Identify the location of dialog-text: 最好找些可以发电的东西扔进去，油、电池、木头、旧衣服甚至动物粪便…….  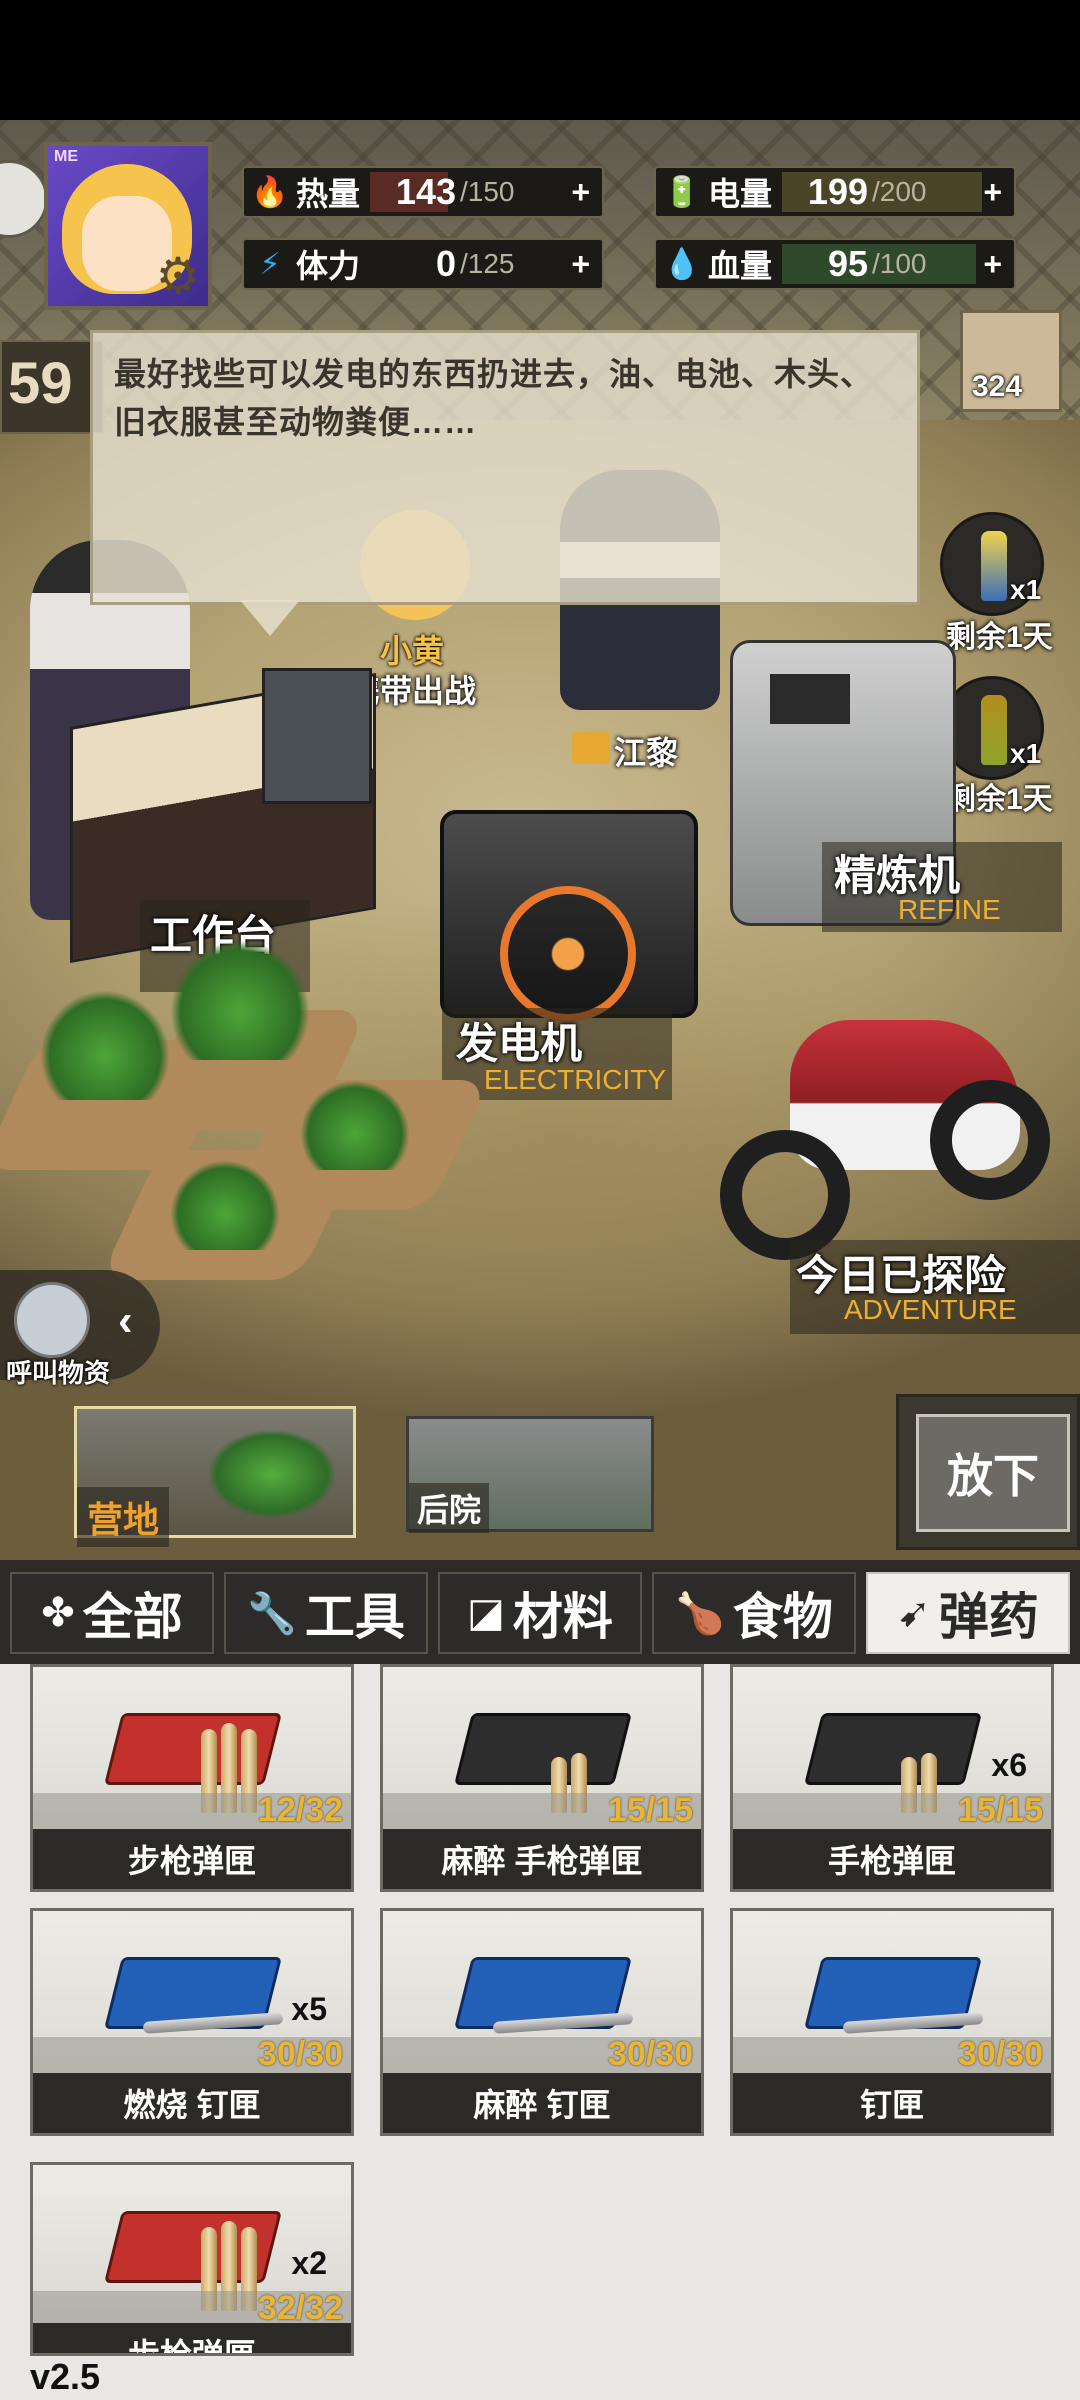
(494, 398).